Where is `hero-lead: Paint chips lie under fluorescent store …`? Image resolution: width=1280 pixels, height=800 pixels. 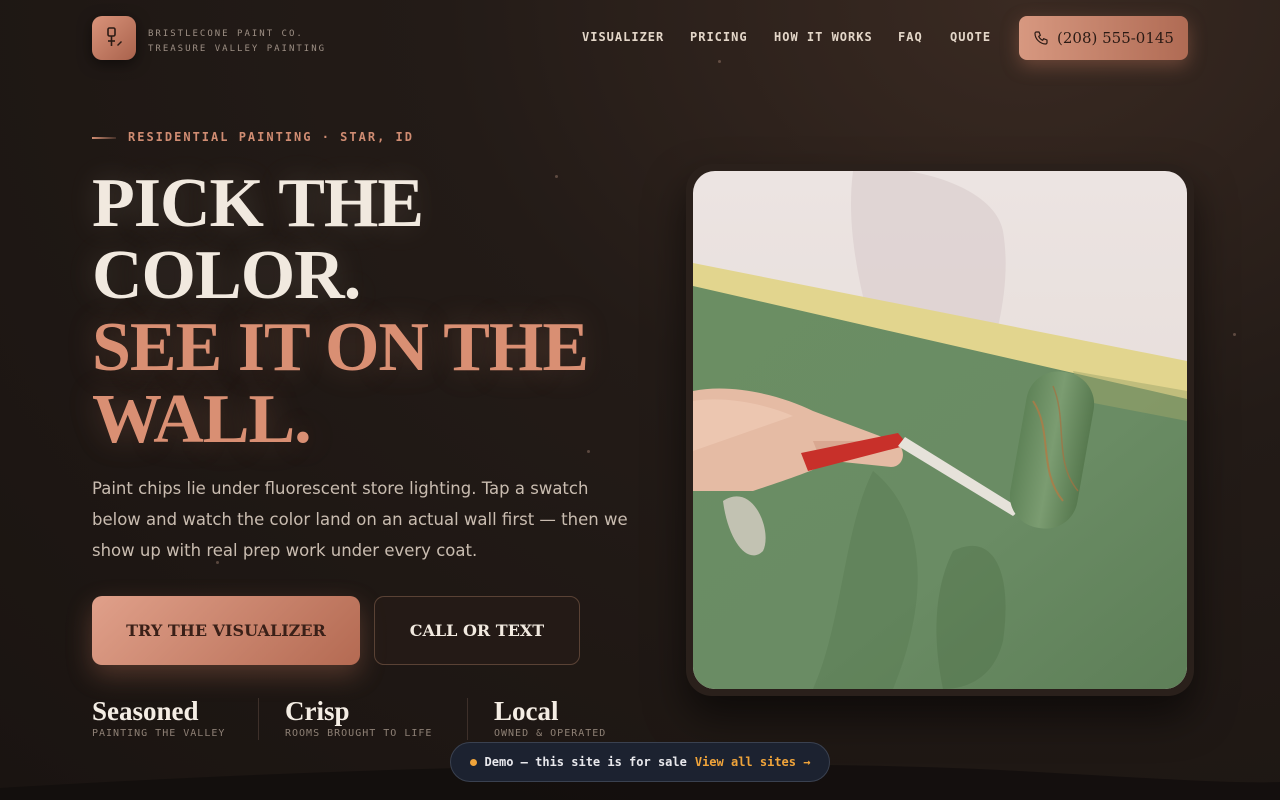 hero-lead: Paint chips lie under fluorescent store … is located at coordinates (360, 519).